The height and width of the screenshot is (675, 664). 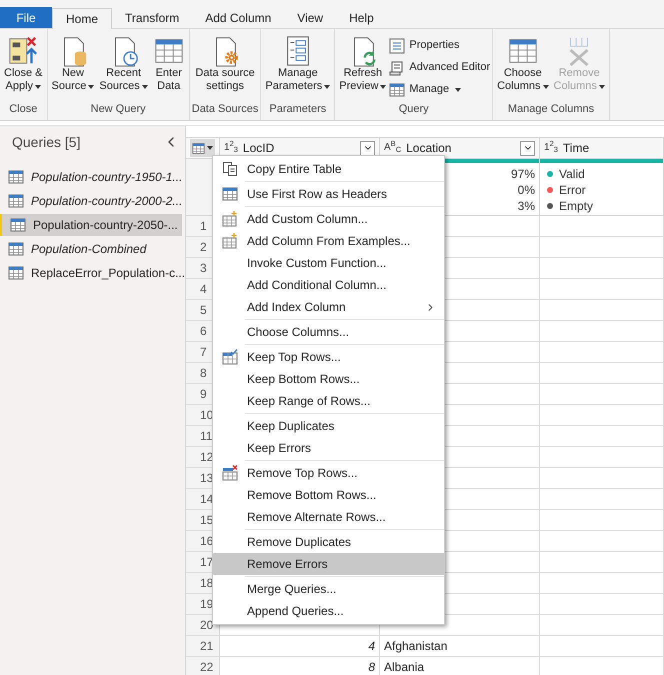 What do you see at coordinates (371, 646) in the screenshot?
I see `table-cell-text: 4` at bounding box center [371, 646].